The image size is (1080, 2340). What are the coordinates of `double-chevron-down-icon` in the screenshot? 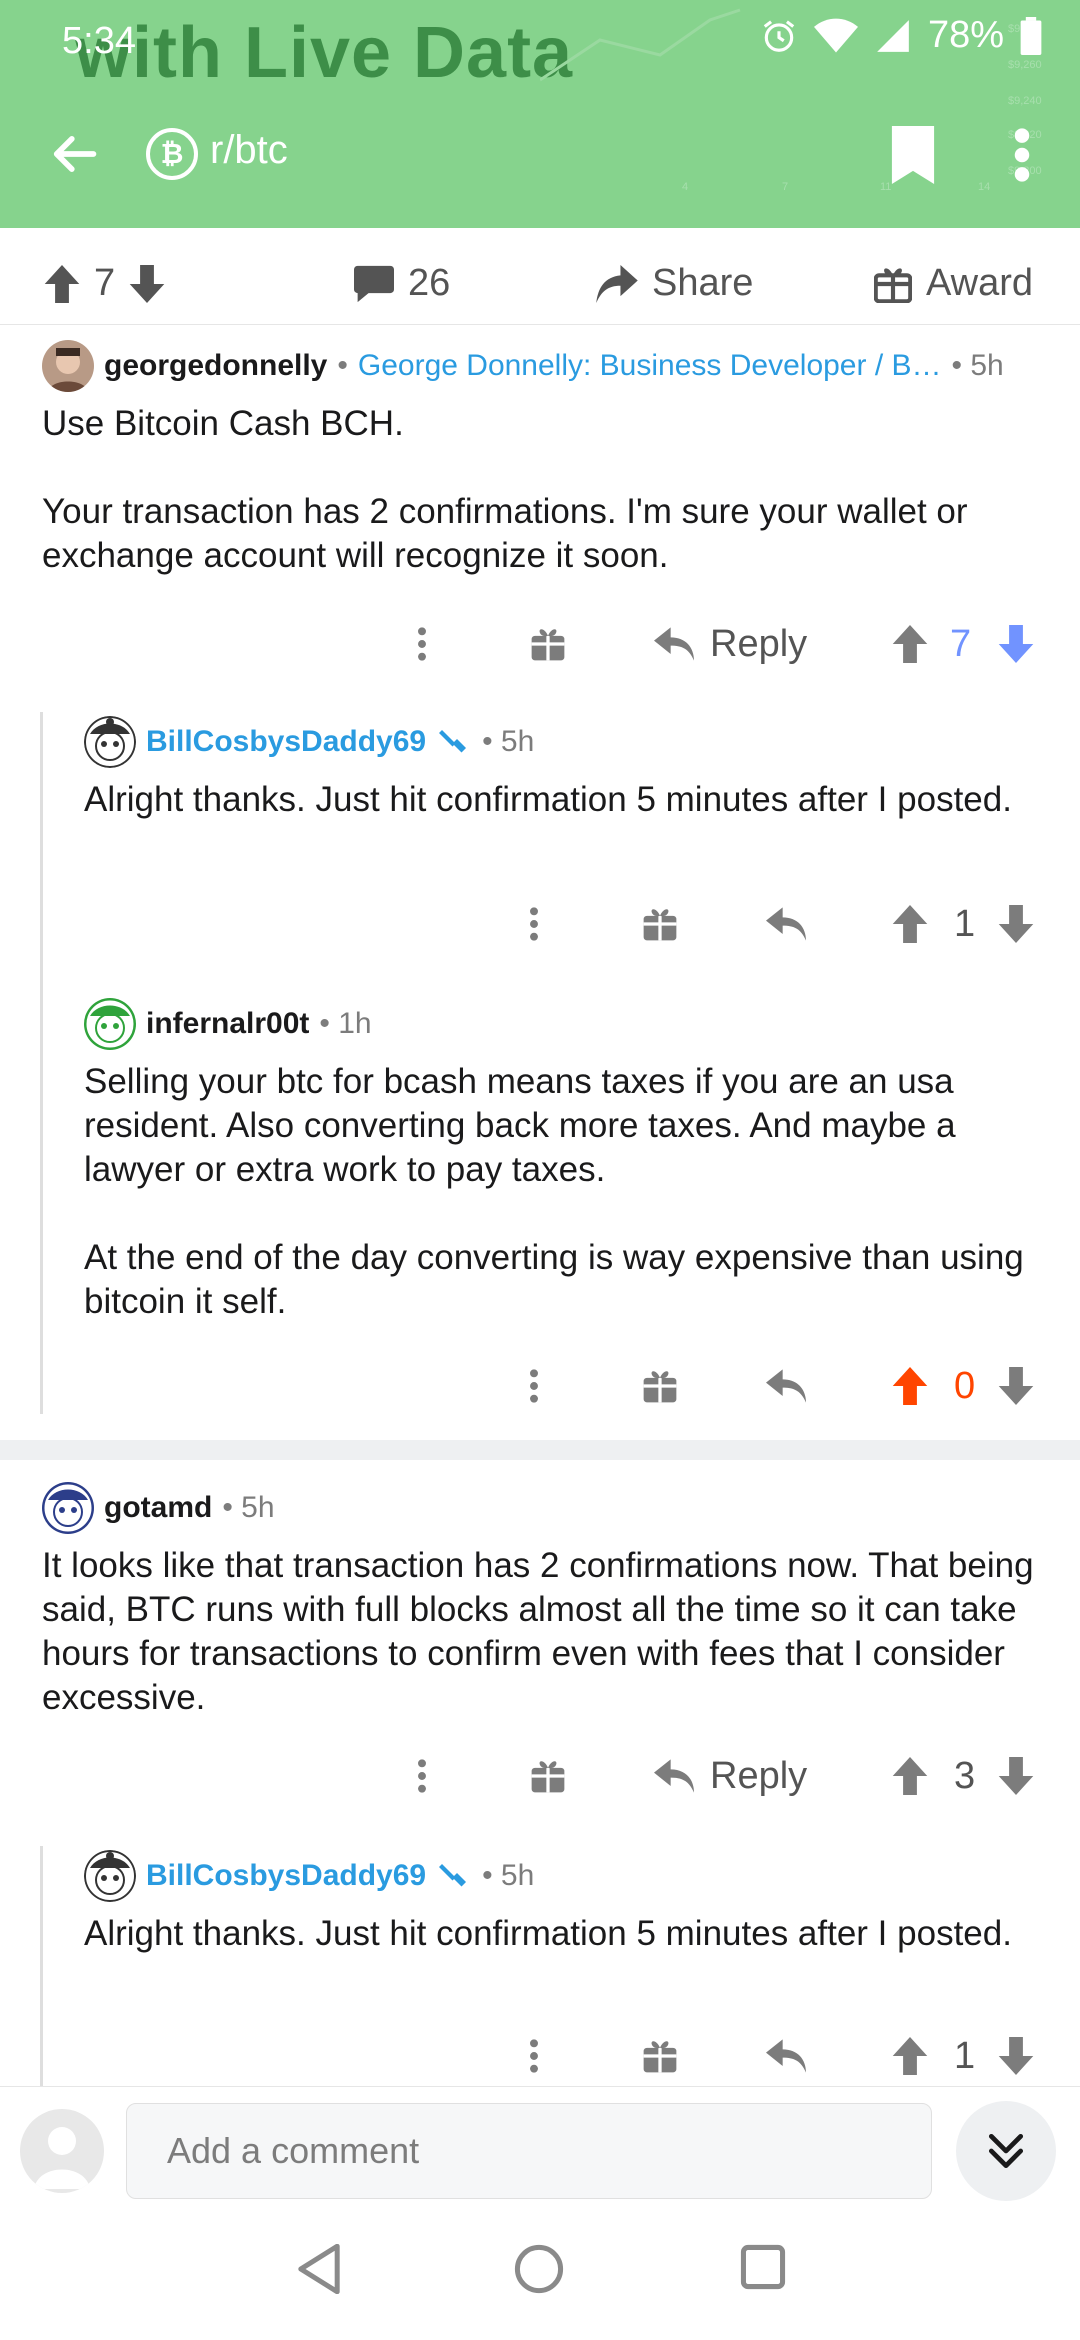 It's located at (1006, 2151).